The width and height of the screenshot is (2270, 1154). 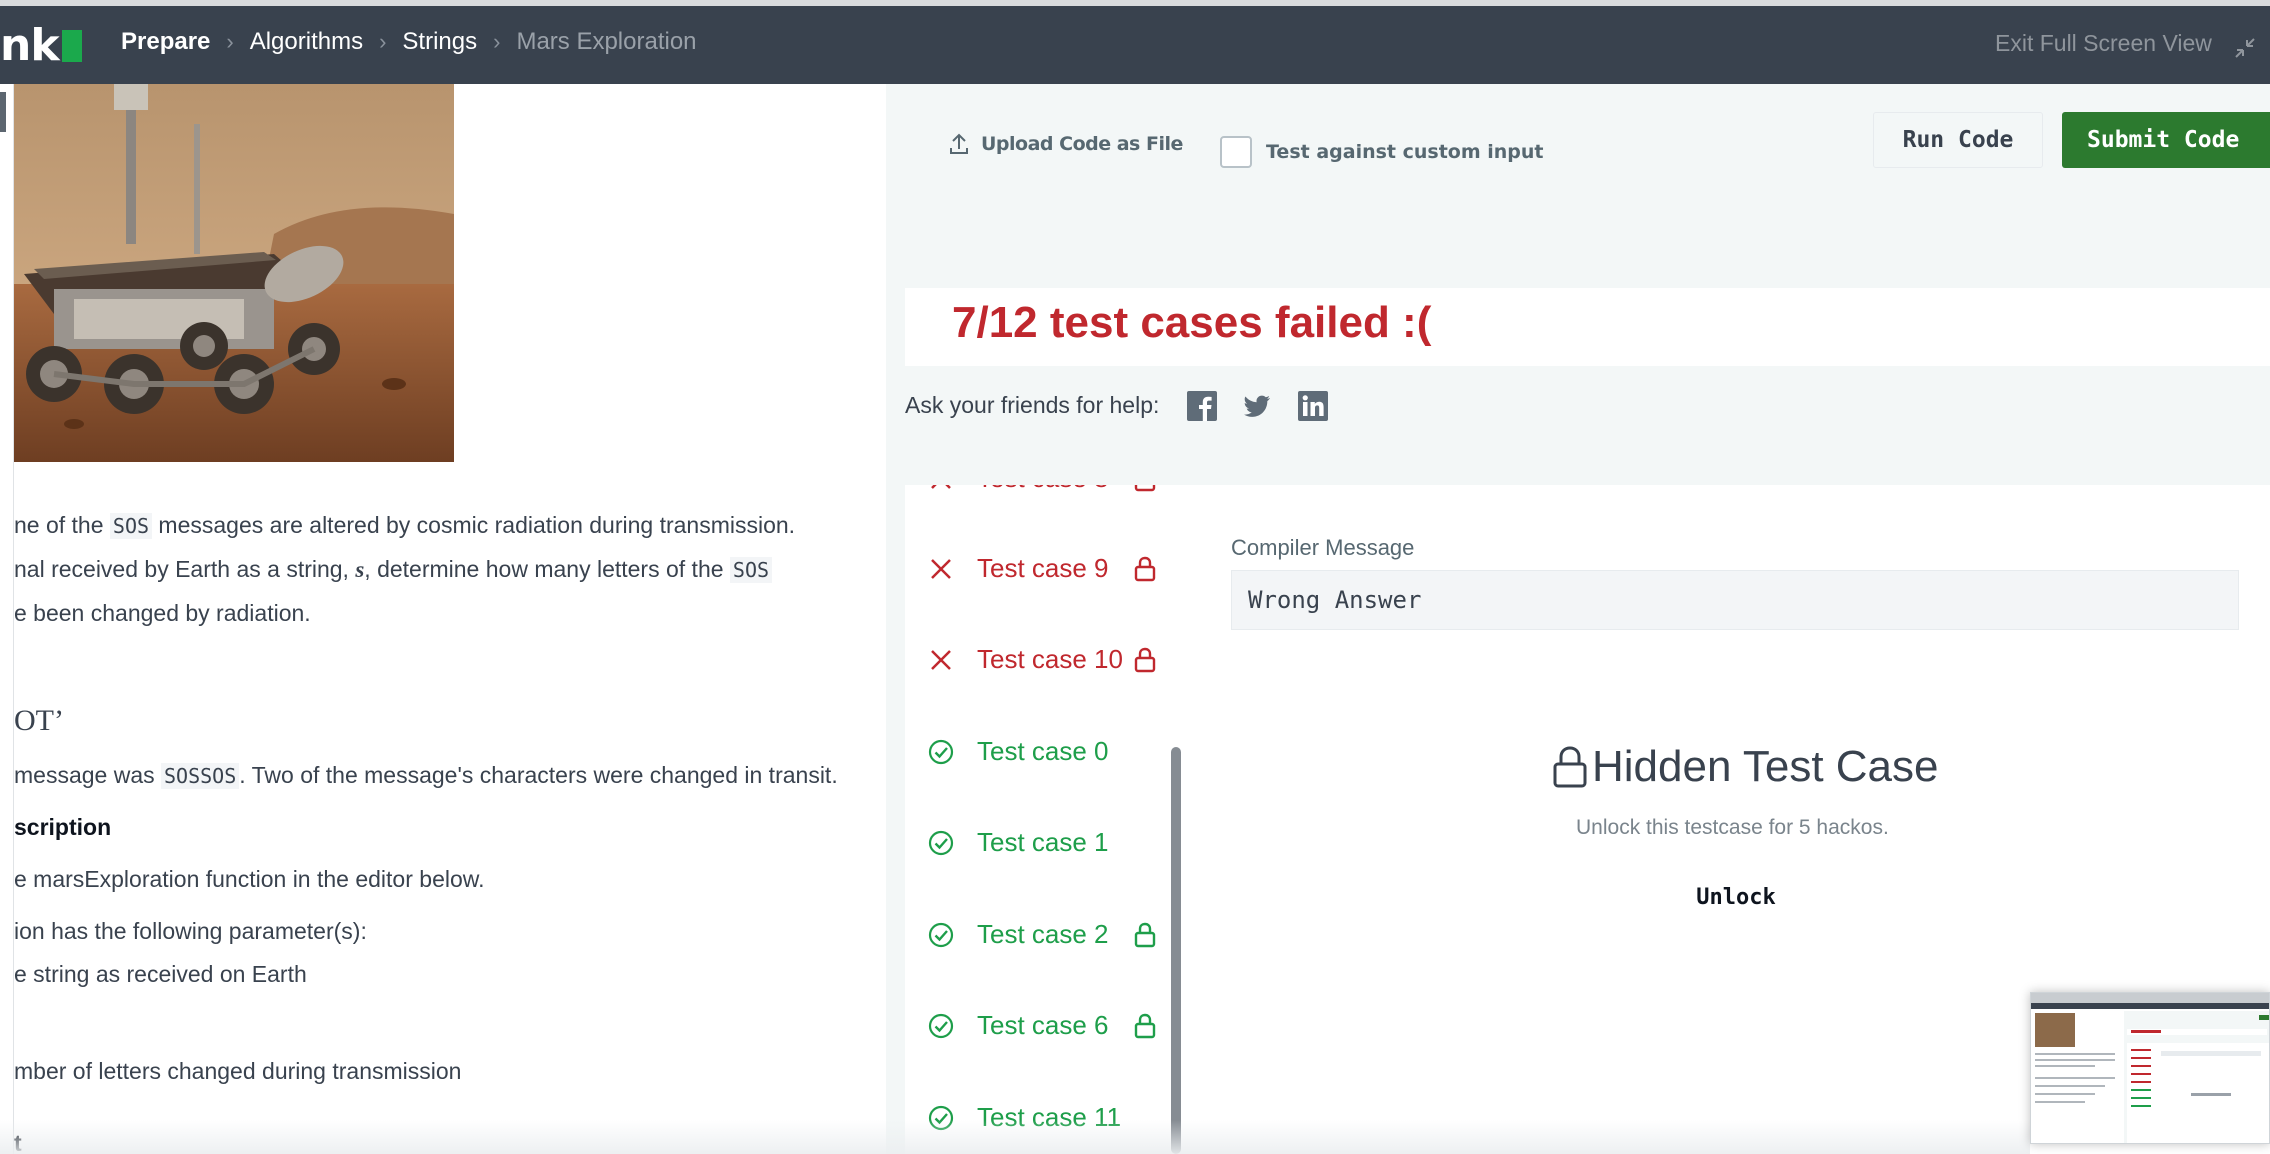 What do you see at coordinates (200, 776) in the screenshot?
I see `example-code: SOSSOS` at bounding box center [200, 776].